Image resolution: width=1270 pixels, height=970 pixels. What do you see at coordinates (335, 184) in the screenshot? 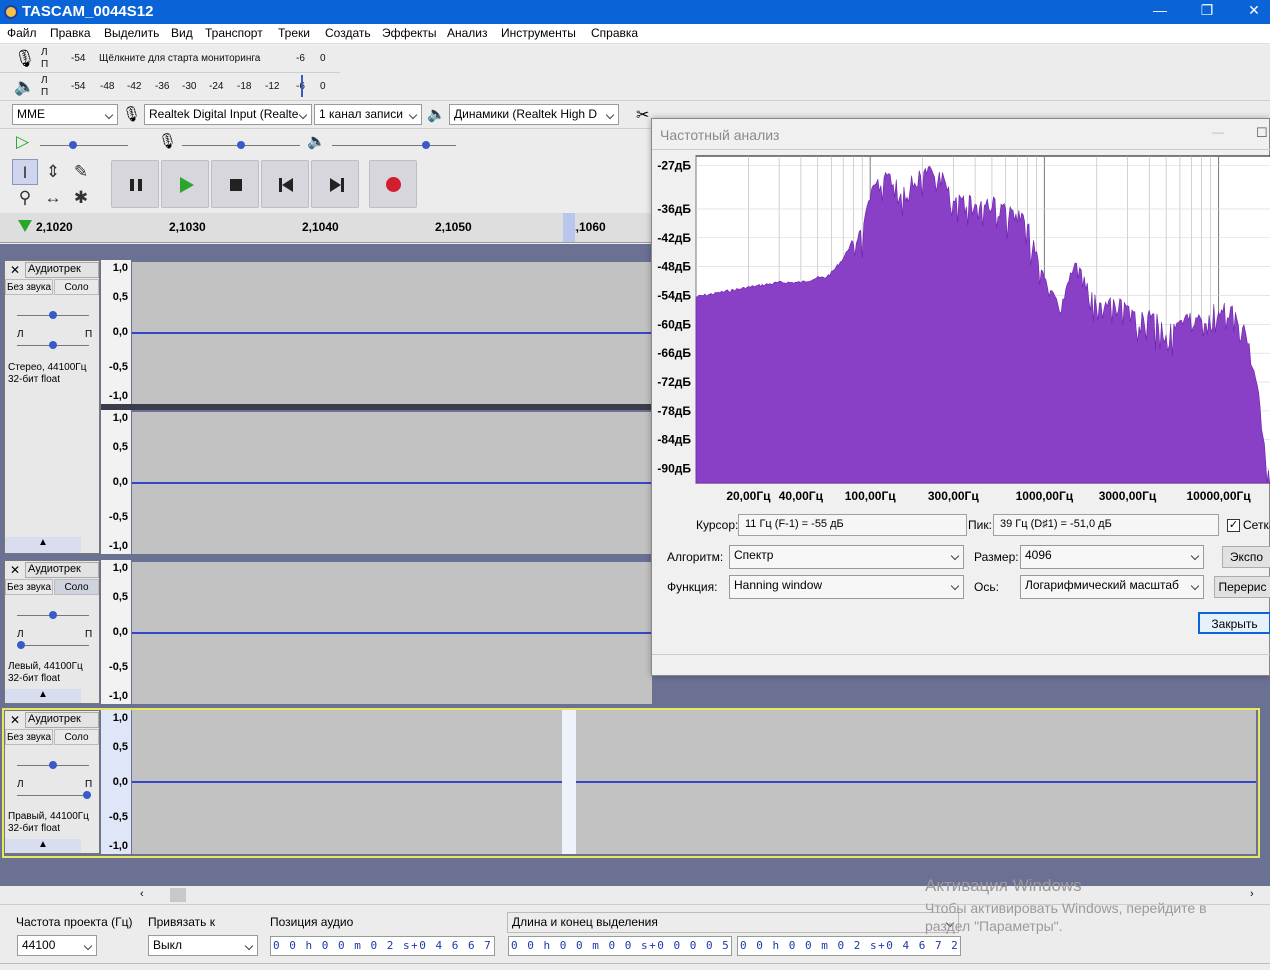
I see `skip-to-end-button` at bounding box center [335, 184].